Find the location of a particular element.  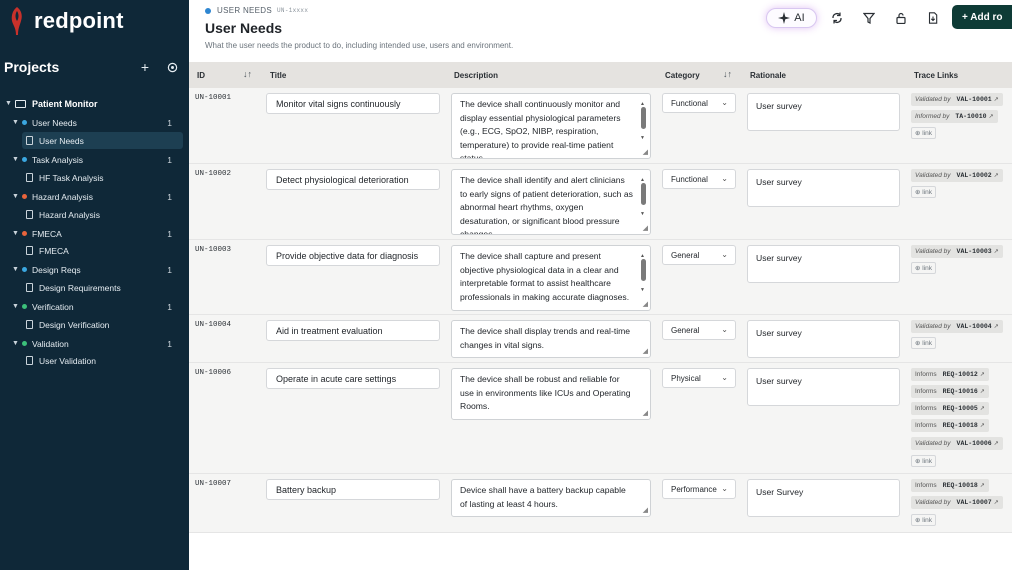

sidebar-item-hf-task-analysis: HF Task Analysis is located at coordinates (101, 177).